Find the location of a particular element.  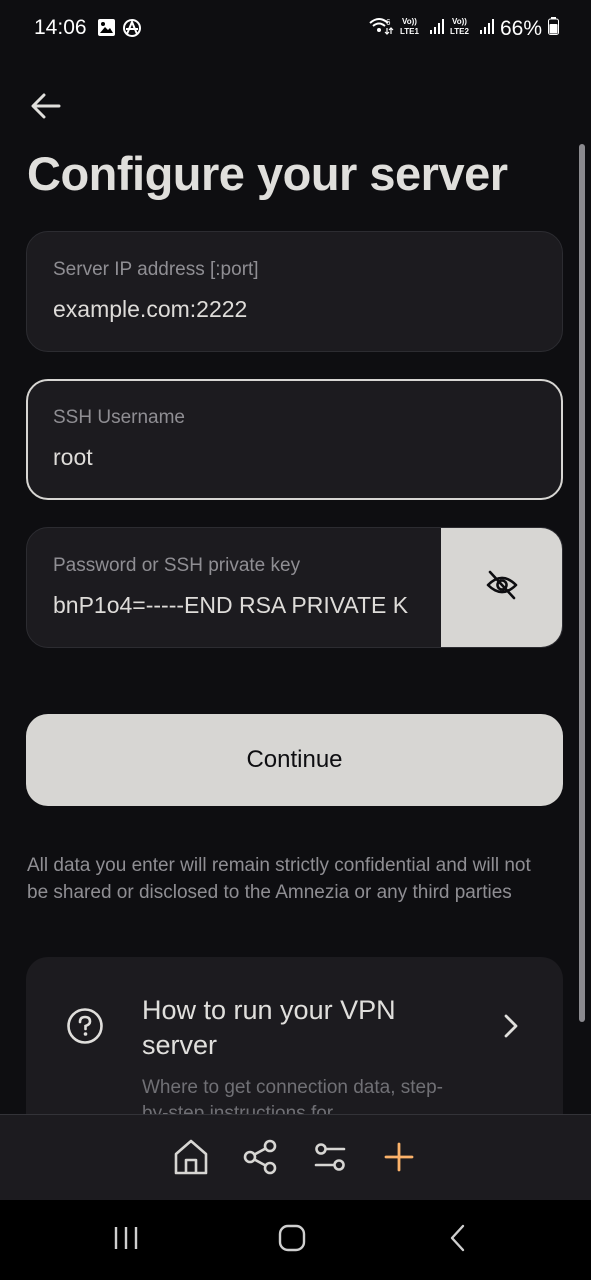

scrollbar is located at coordinates (582, 583).